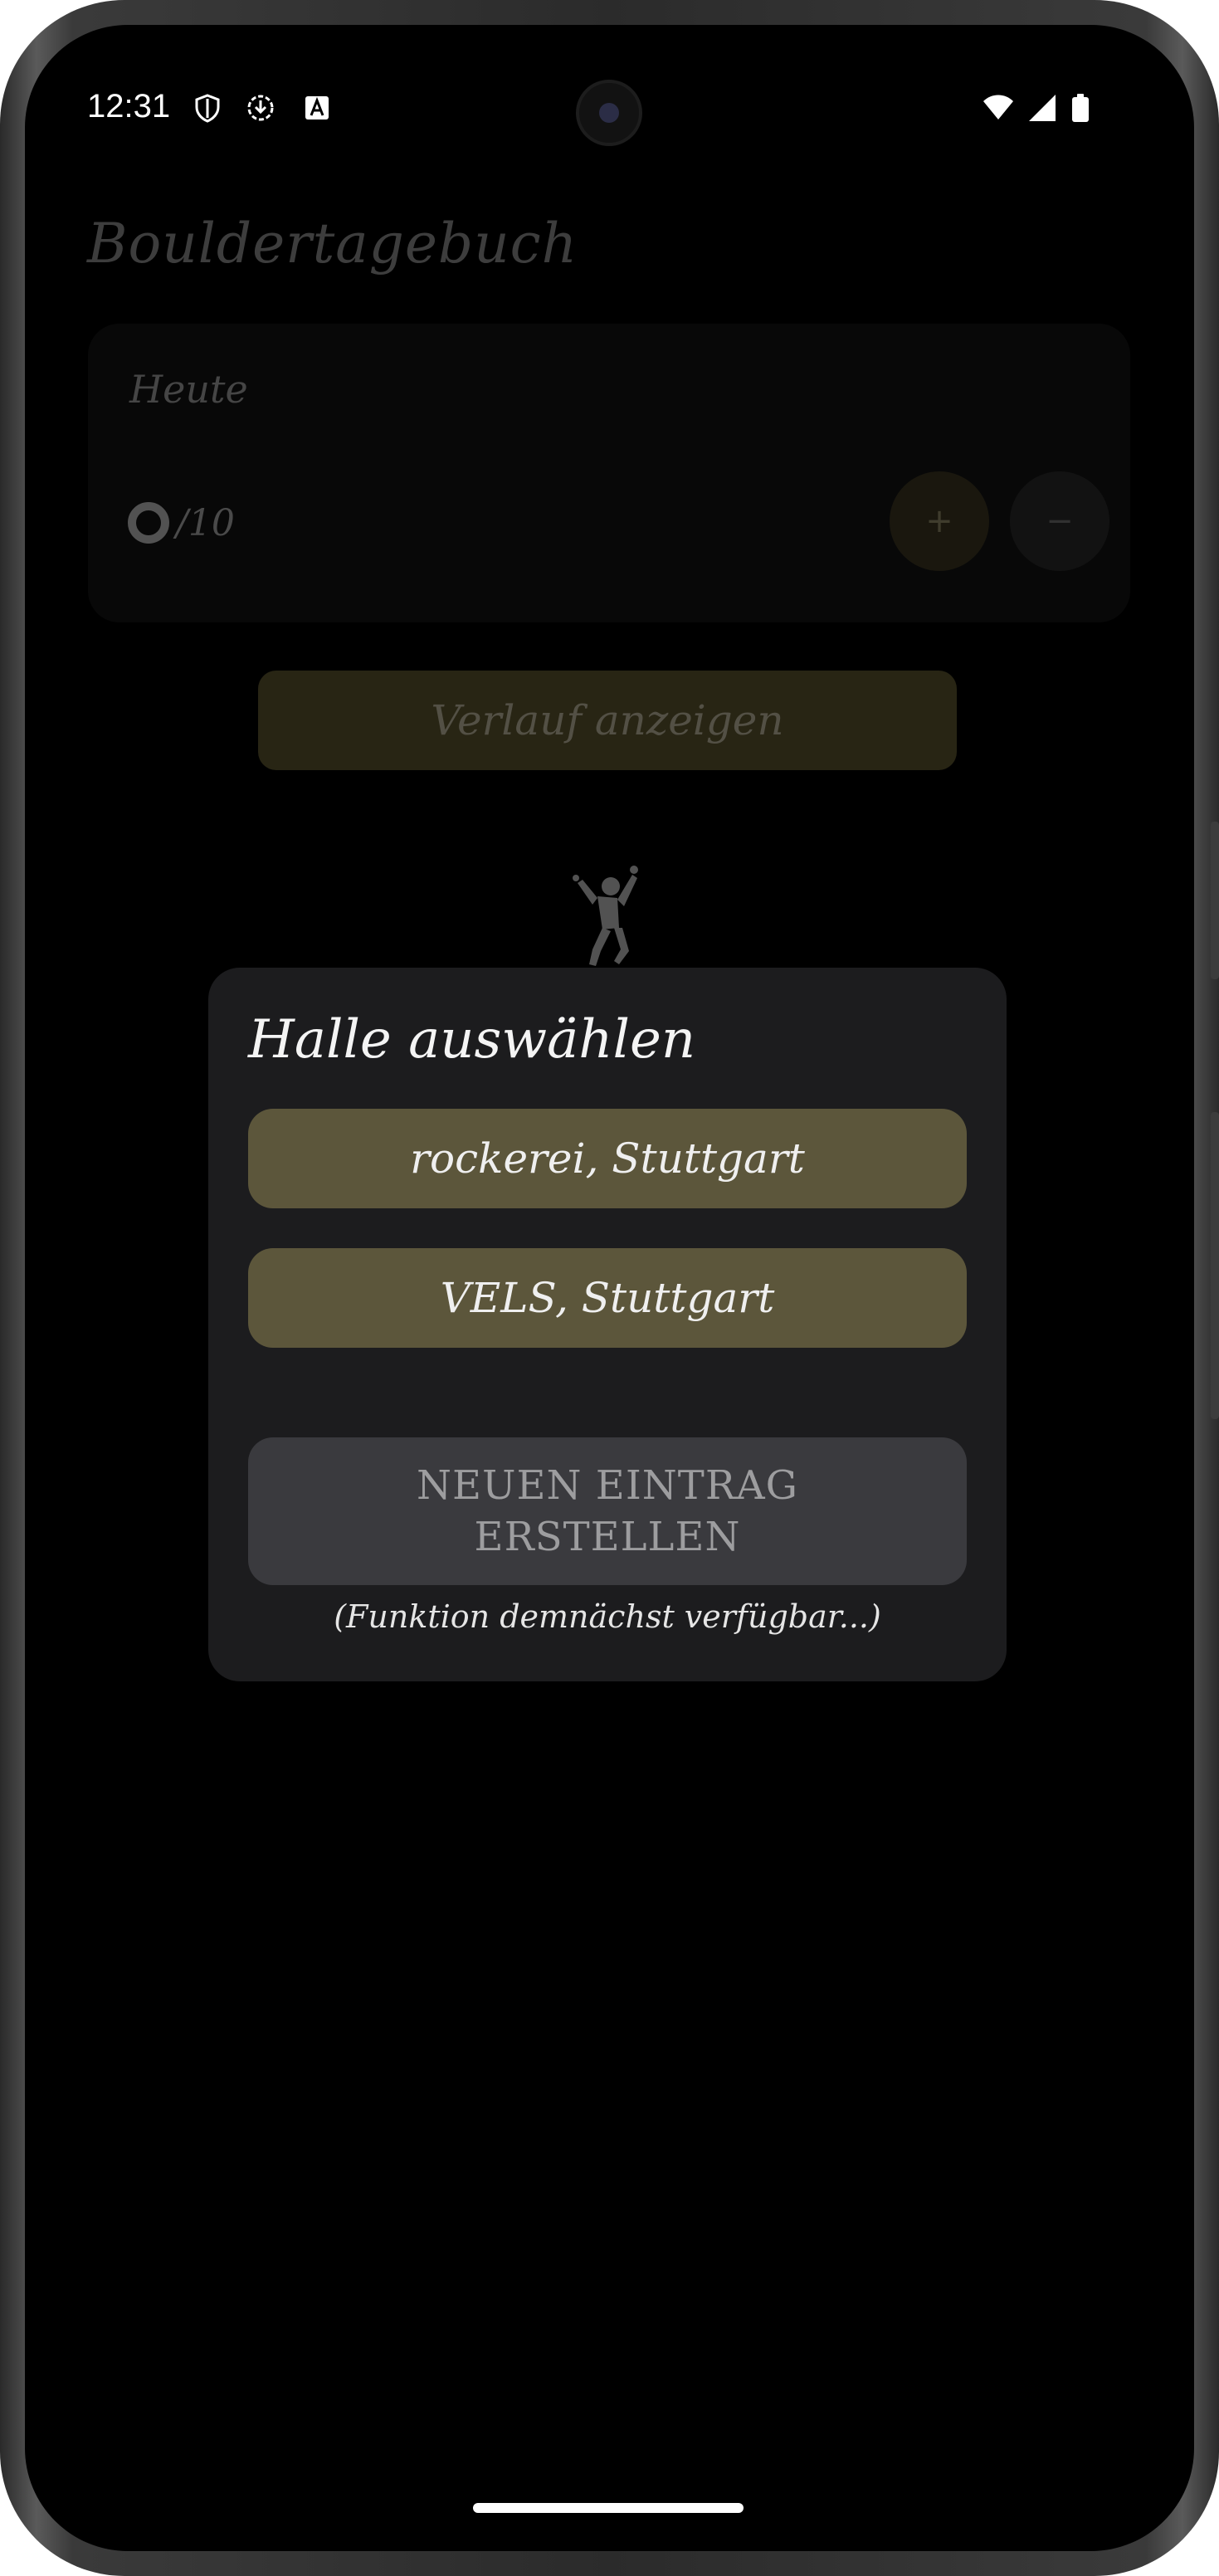  Describe the element at coordinates (317, 108) in the screenshot. I see `text-icon` at that location.